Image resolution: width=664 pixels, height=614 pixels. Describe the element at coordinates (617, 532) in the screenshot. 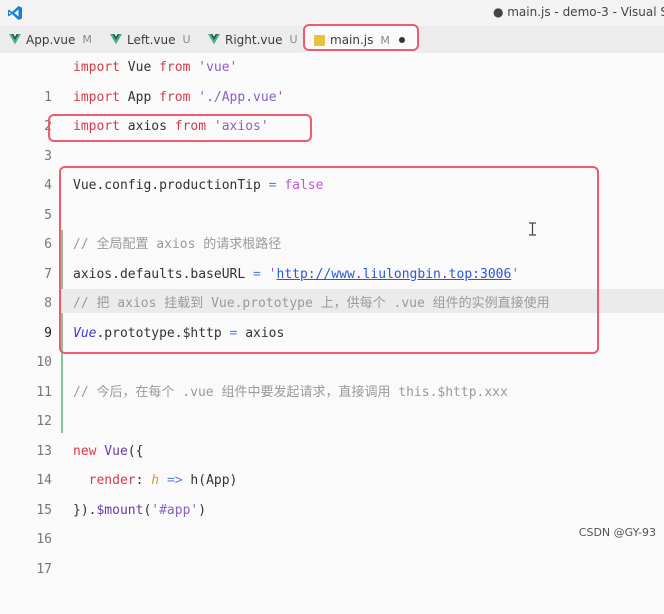

I see `watermark: CSDN @GY-93` at that location.